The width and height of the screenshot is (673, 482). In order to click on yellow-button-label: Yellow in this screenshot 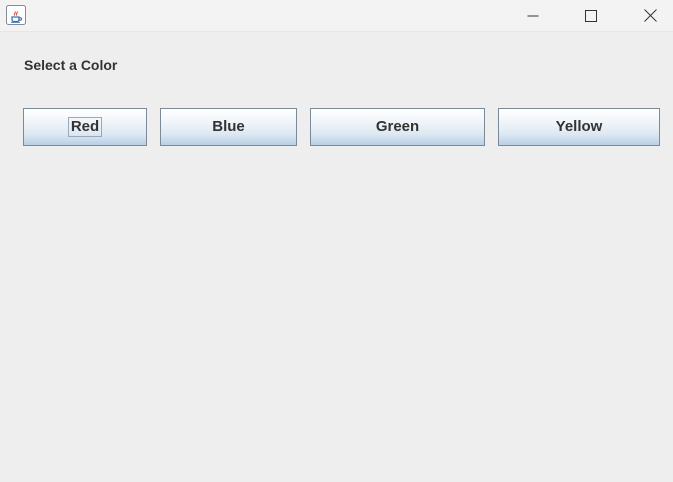, I will do `click(579, 126)`.